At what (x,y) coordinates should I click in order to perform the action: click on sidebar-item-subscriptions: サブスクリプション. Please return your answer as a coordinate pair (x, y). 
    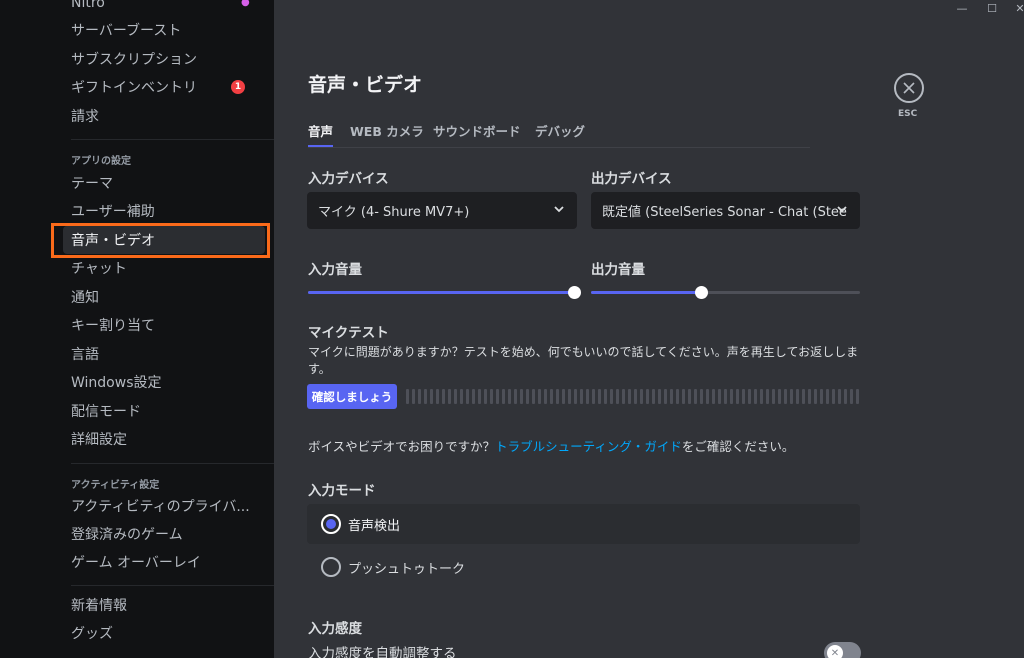
    Looking at the image, I should click on (164, 59).